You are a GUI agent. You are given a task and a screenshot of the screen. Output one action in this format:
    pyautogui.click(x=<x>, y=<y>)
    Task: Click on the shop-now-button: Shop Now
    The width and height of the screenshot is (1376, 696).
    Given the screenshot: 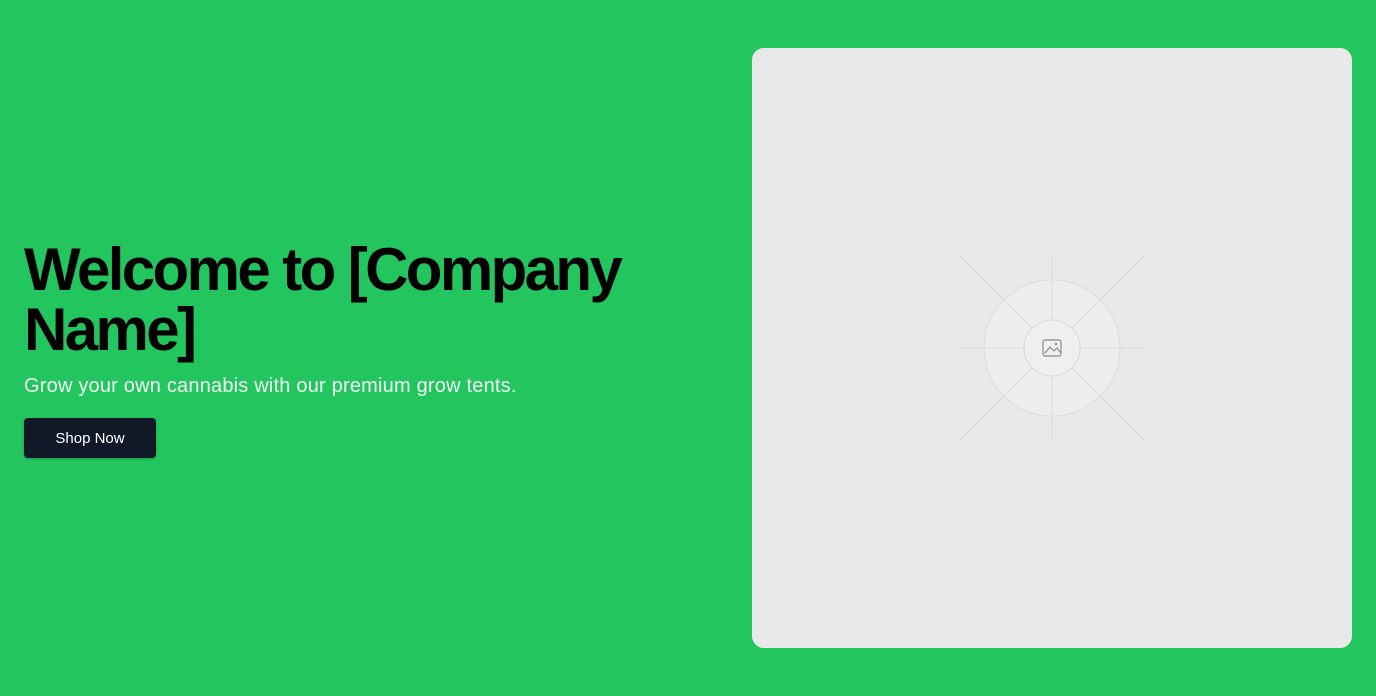 What is the action you would take?
    pyautogui.click(x=90, y=438)
    